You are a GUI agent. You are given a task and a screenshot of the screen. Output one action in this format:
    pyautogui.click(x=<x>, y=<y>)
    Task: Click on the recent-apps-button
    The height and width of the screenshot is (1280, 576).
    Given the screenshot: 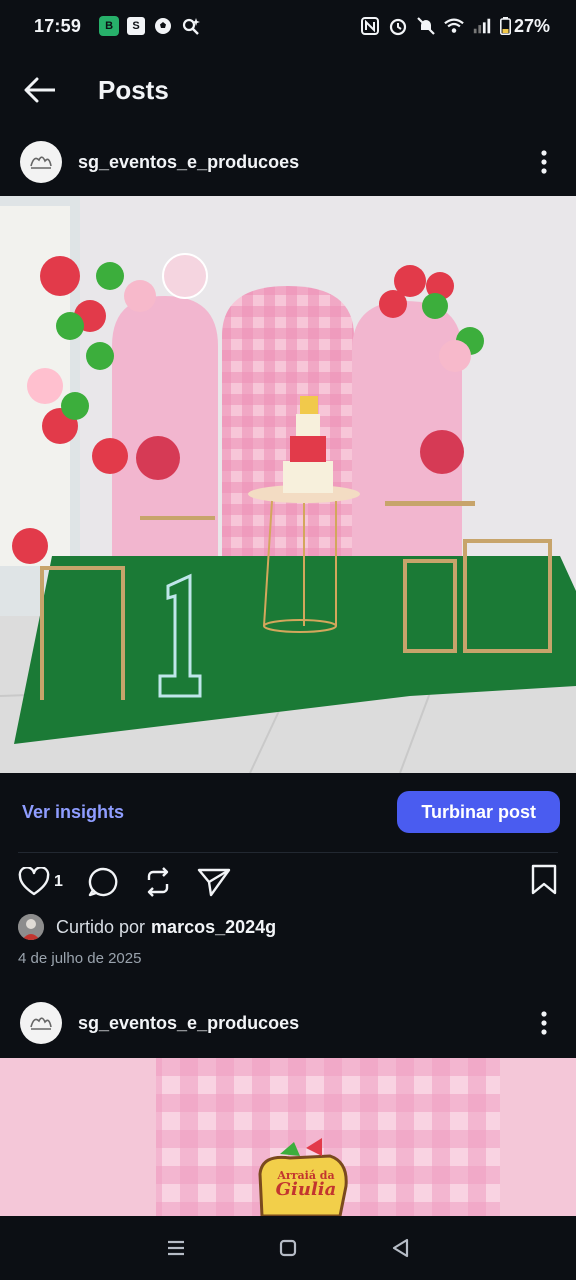 What is the action you would take?
    pyautogui.click(x=176, y=1248)
    